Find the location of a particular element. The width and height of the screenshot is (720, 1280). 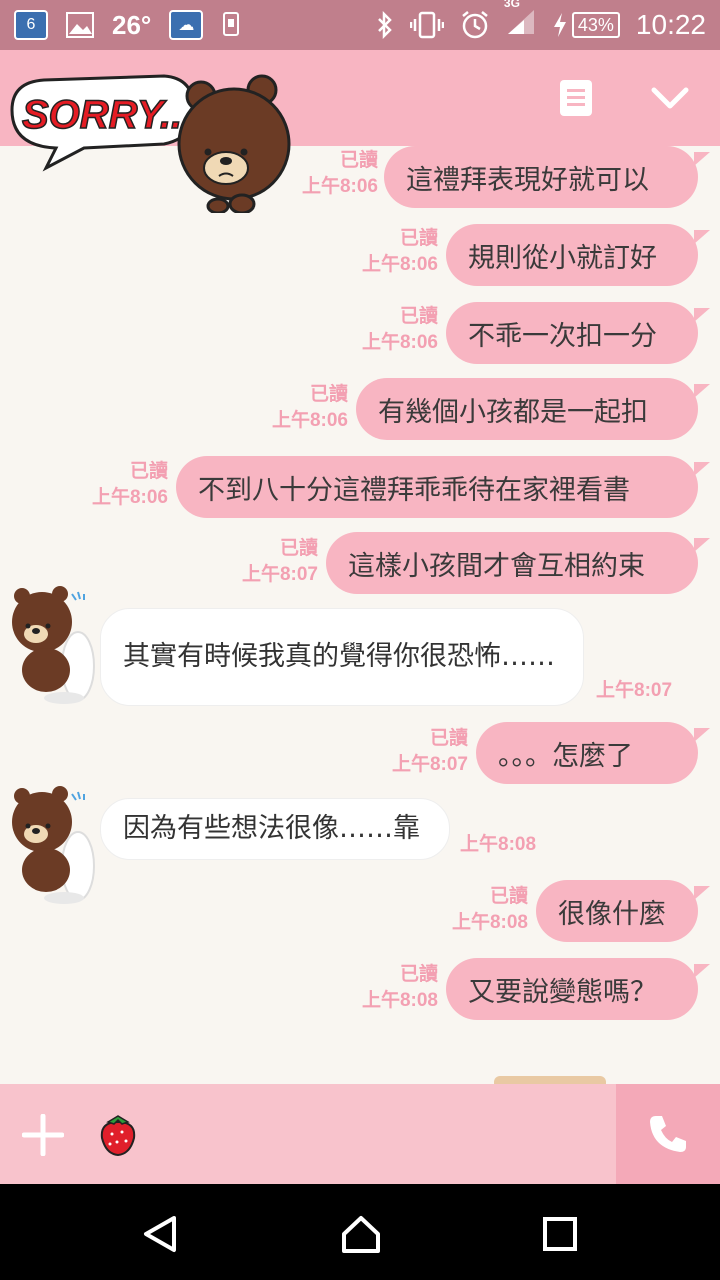

network-type: 3G is located at coordinates (511, 5).